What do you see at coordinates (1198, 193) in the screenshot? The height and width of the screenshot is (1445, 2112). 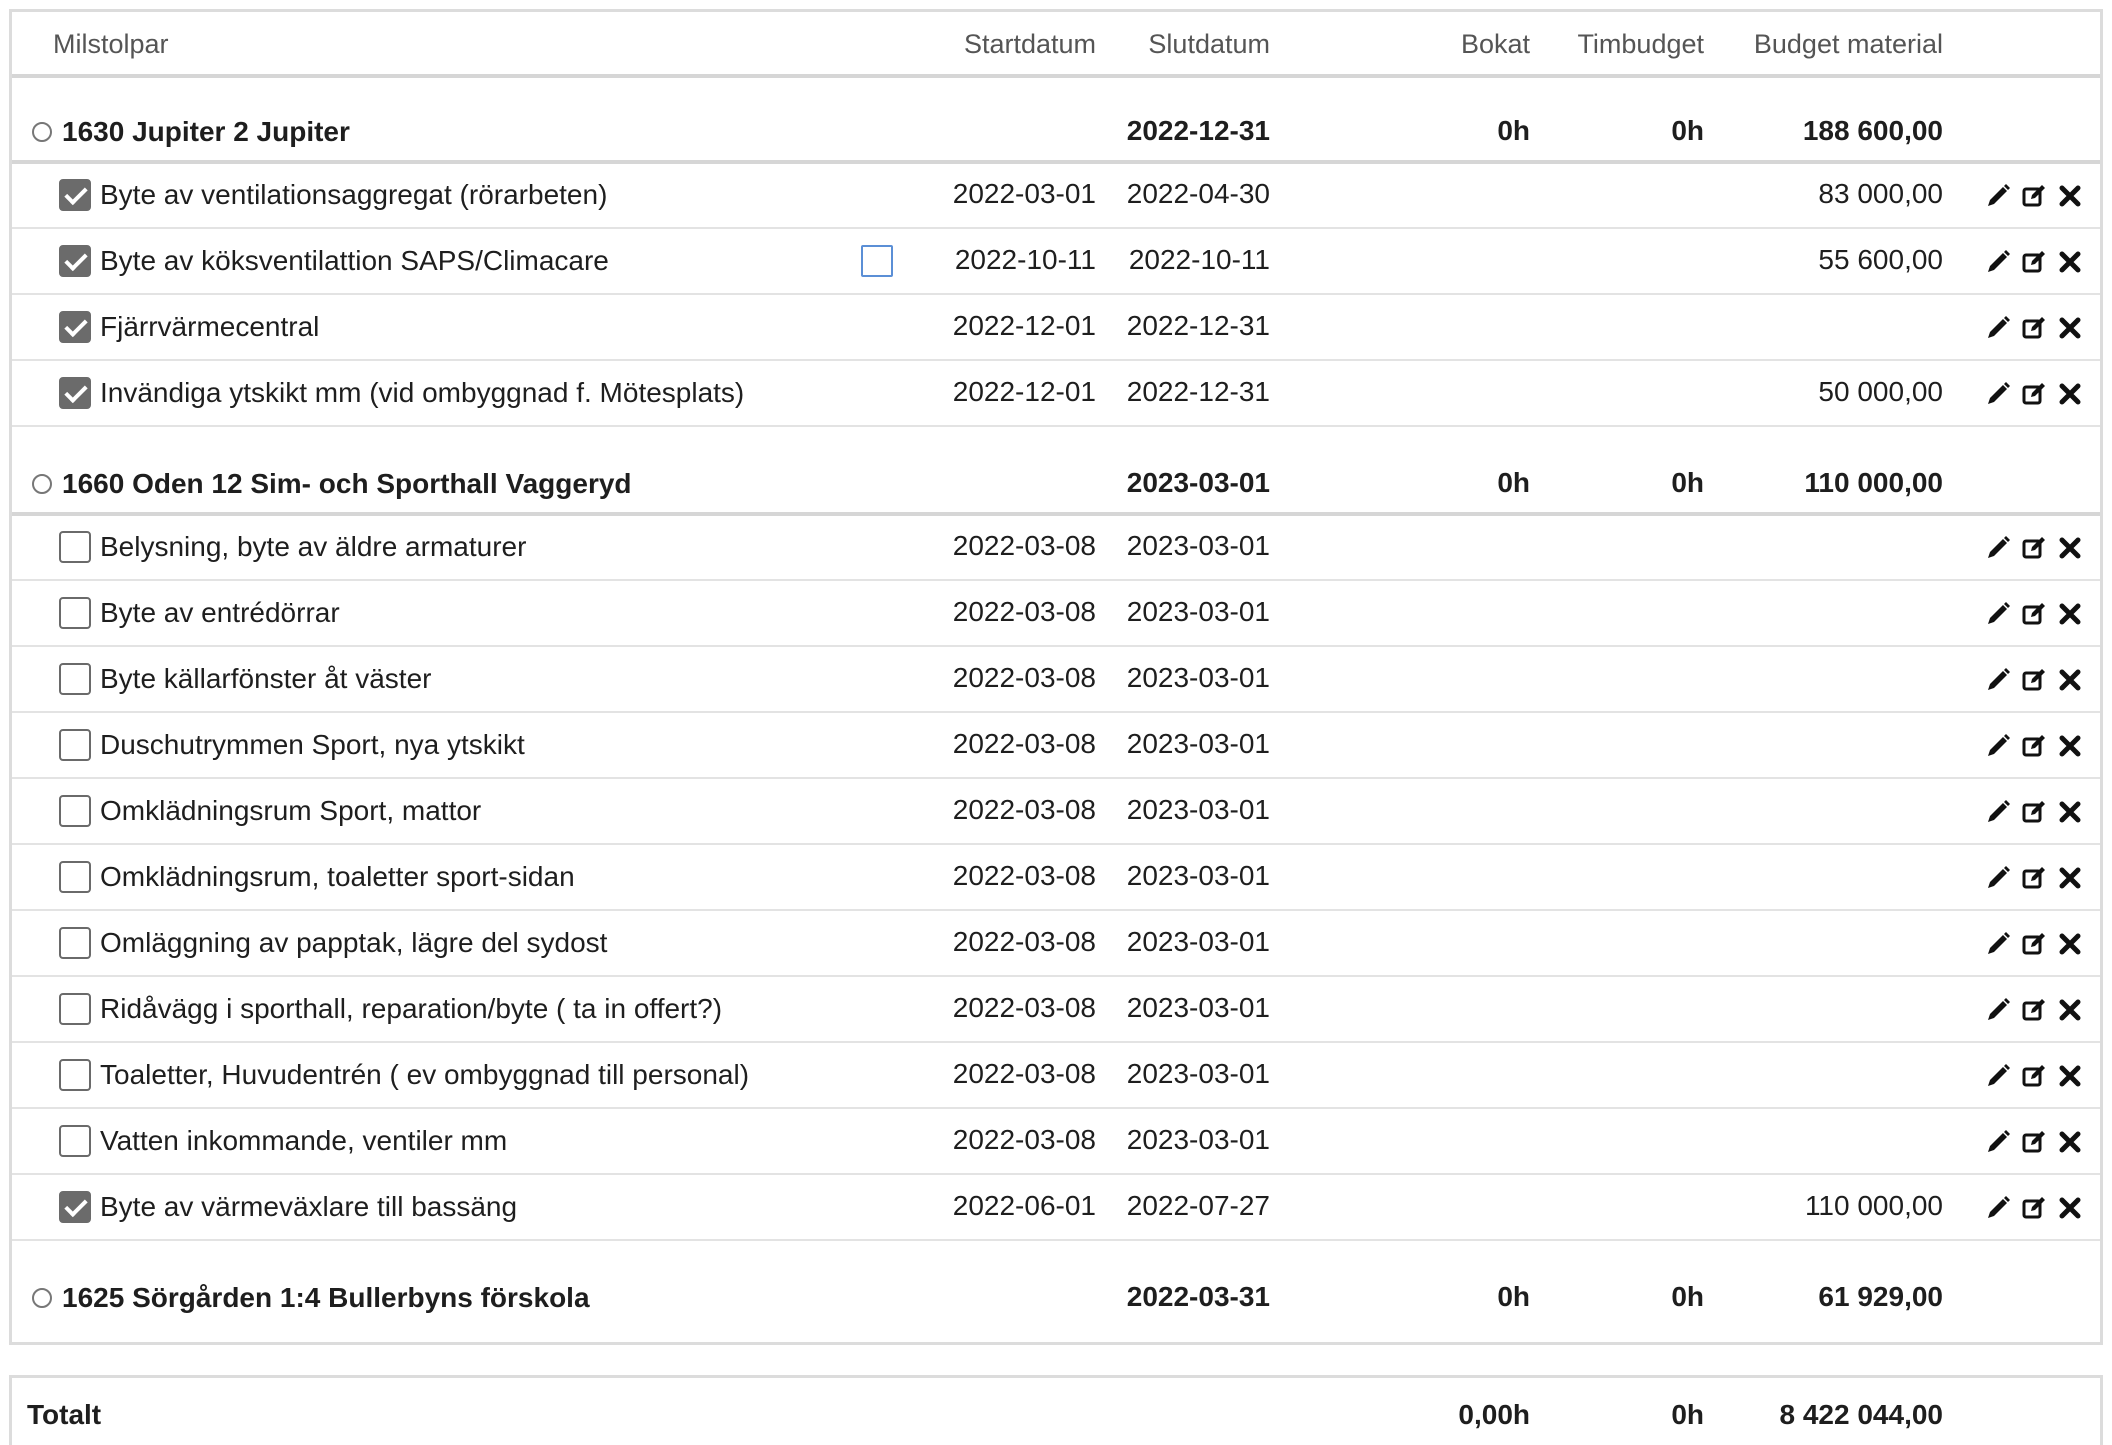 I see `milestone-end-date: 2022-04-30` at bounding box center [1198, 193].